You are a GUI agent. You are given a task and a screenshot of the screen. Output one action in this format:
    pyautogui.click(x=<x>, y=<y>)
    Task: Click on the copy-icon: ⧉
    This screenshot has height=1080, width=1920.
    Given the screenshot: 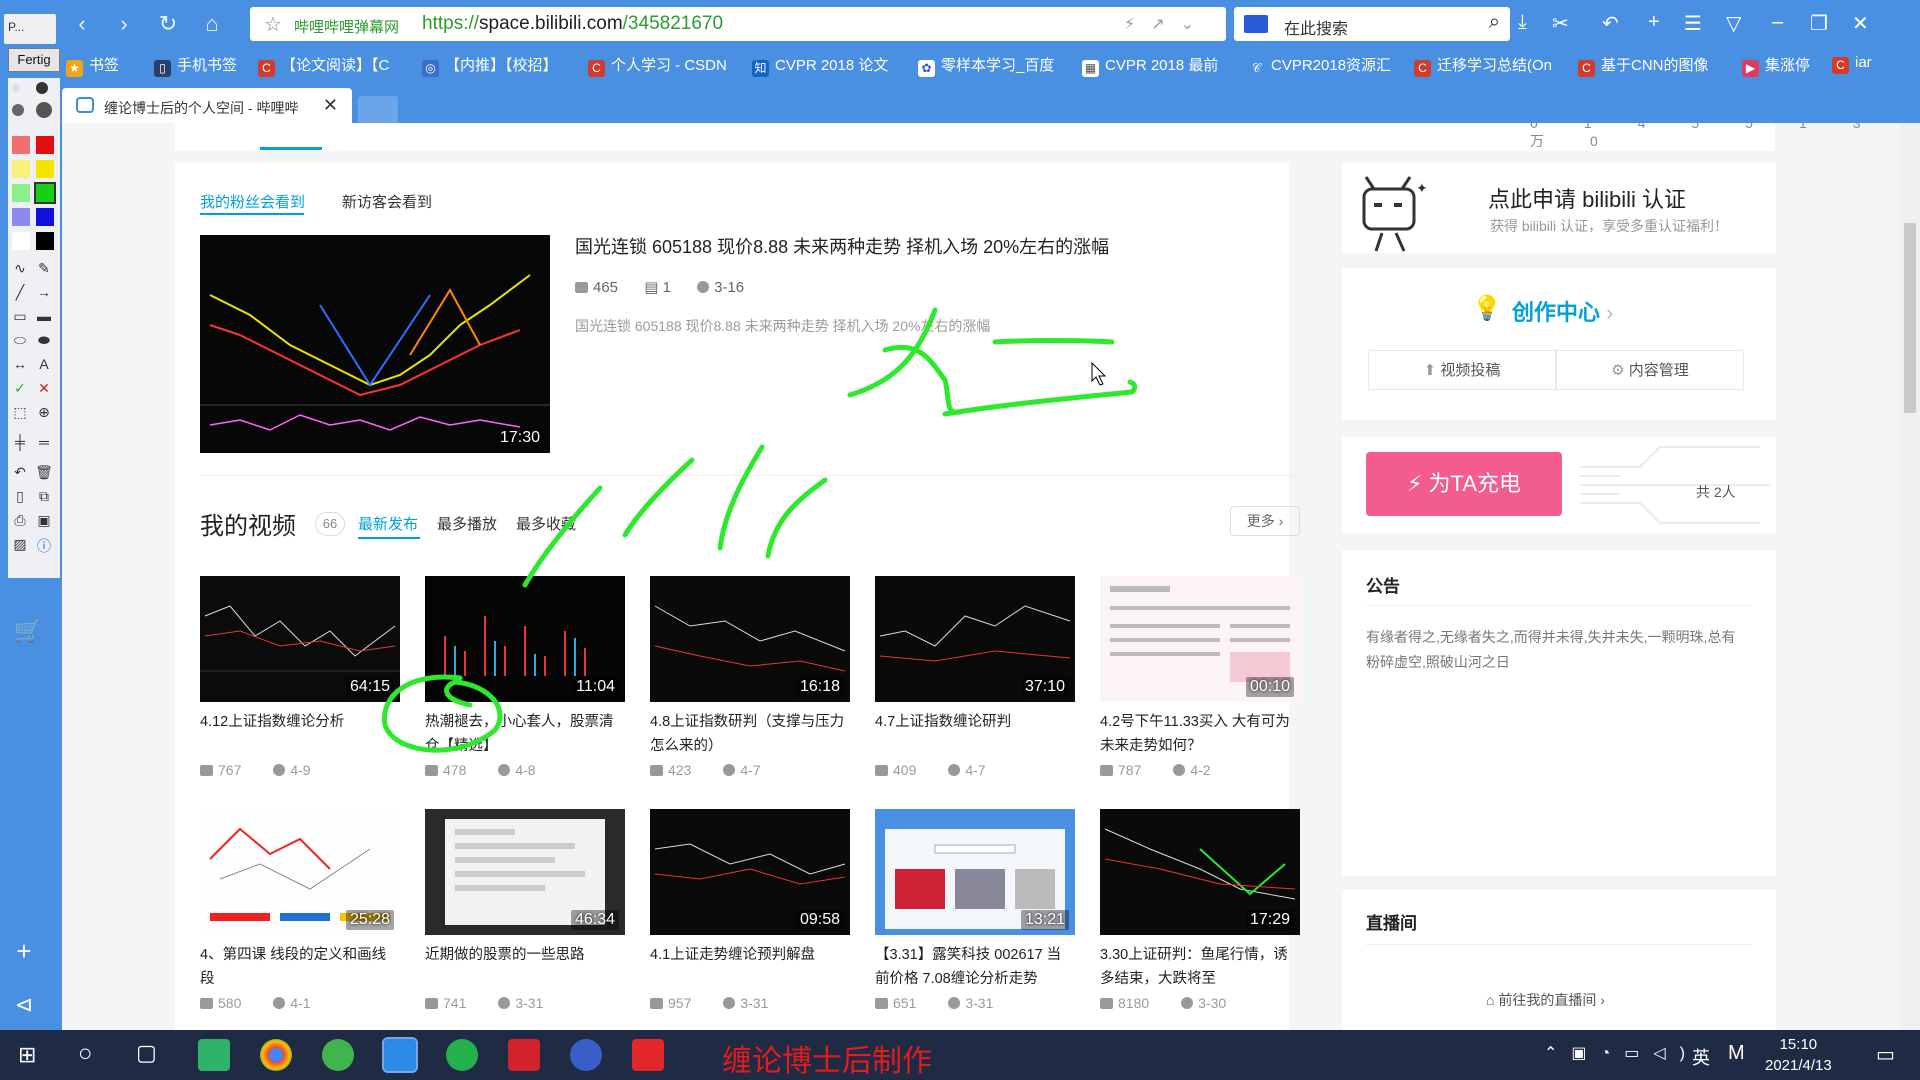 What is the action you would take?
    pyautogui.click(x=44, y=496)
    